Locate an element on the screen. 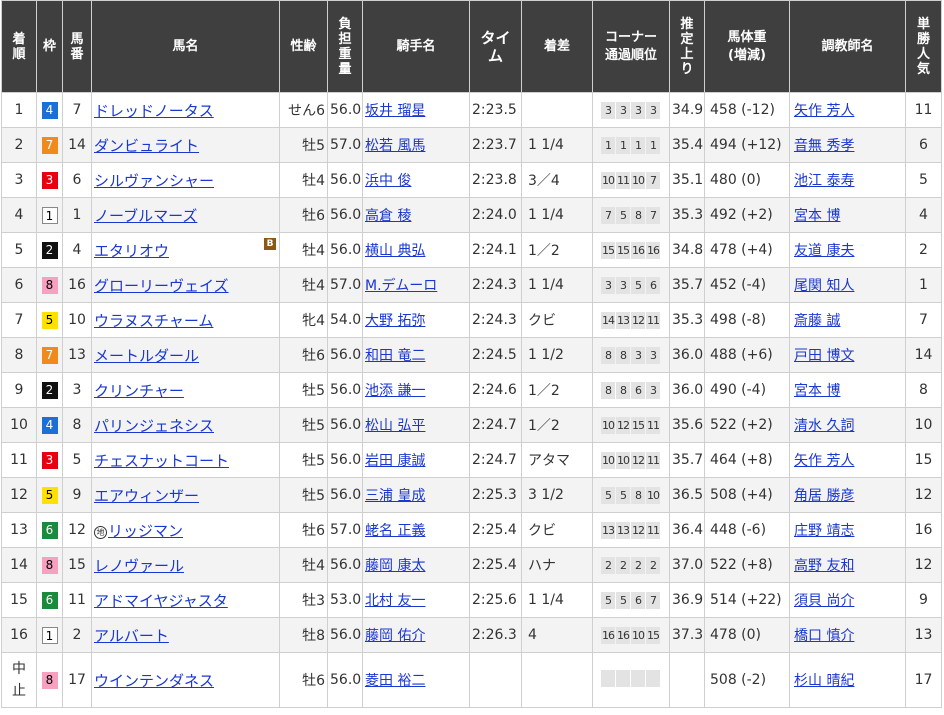  horse-name-link: リッジマン is located at coordinates (145, 531).